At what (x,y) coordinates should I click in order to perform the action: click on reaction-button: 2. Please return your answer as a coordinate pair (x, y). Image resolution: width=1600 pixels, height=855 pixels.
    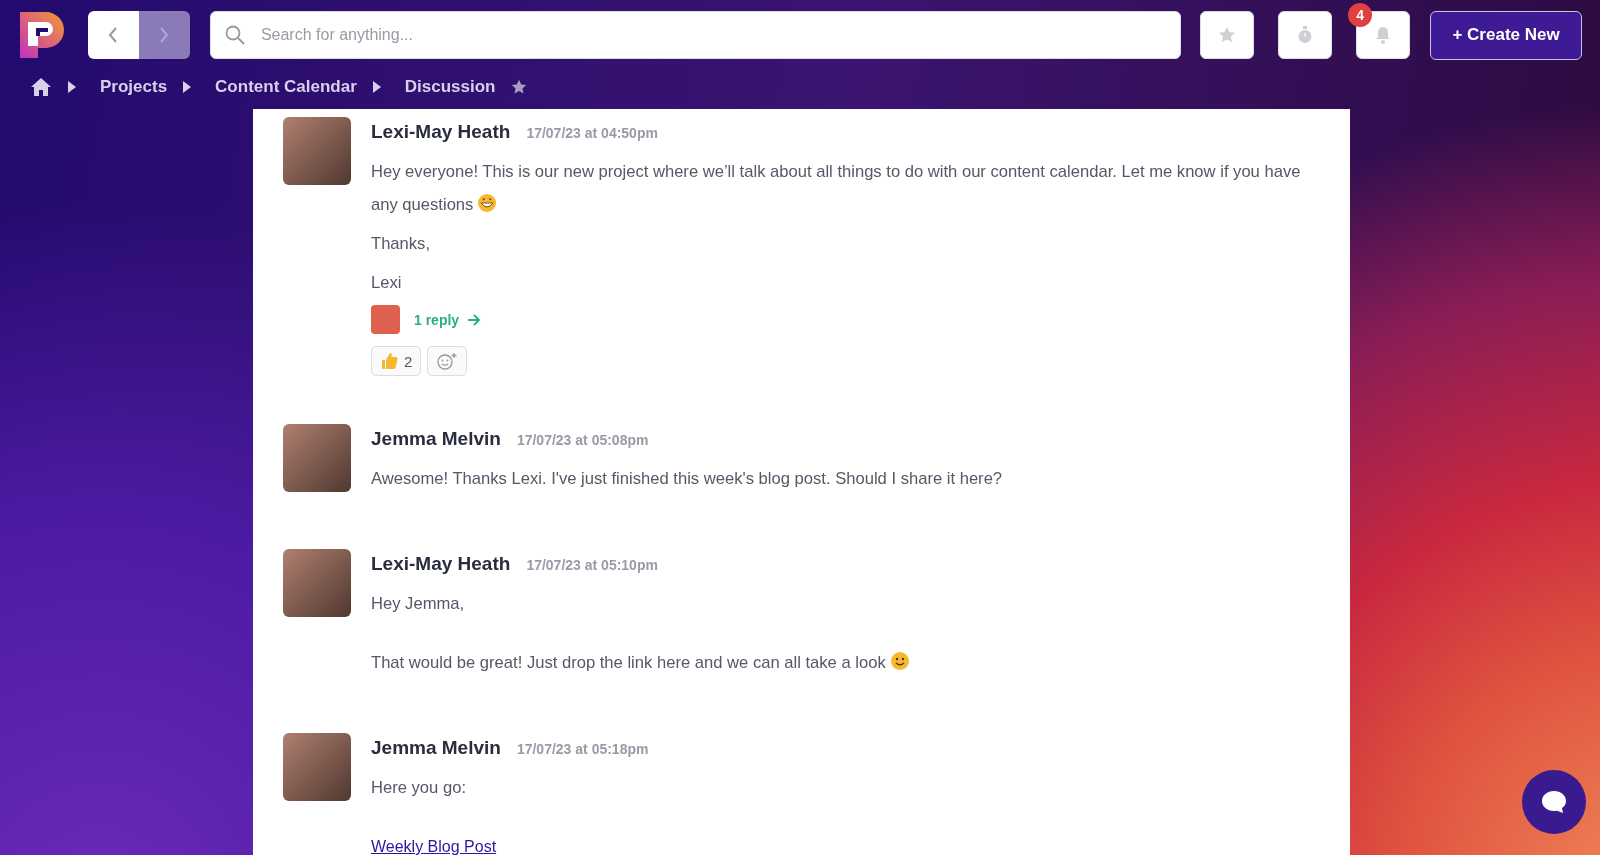
    Looking at the image, I should click on (396, 361).